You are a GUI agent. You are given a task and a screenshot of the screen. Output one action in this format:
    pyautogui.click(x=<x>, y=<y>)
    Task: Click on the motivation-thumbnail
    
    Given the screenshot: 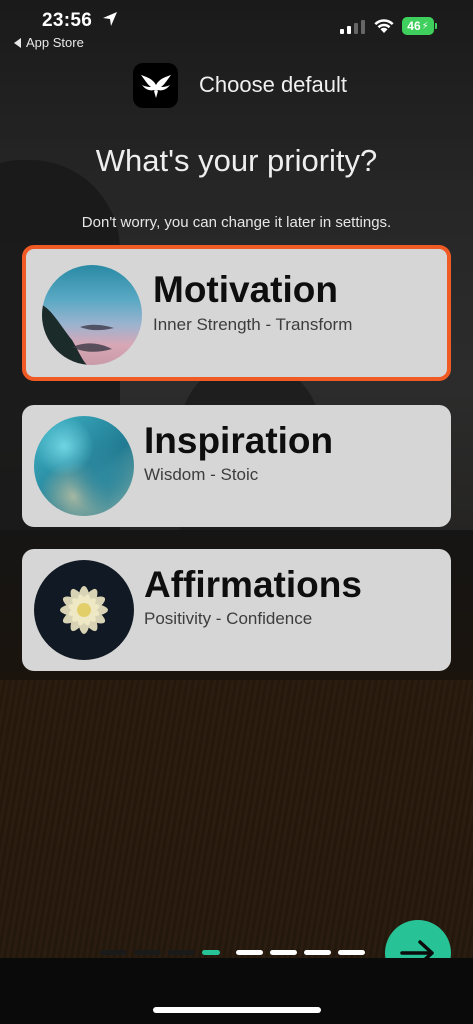 What is the action you would take?
    pyautogui.click(x=92, y=315)
    